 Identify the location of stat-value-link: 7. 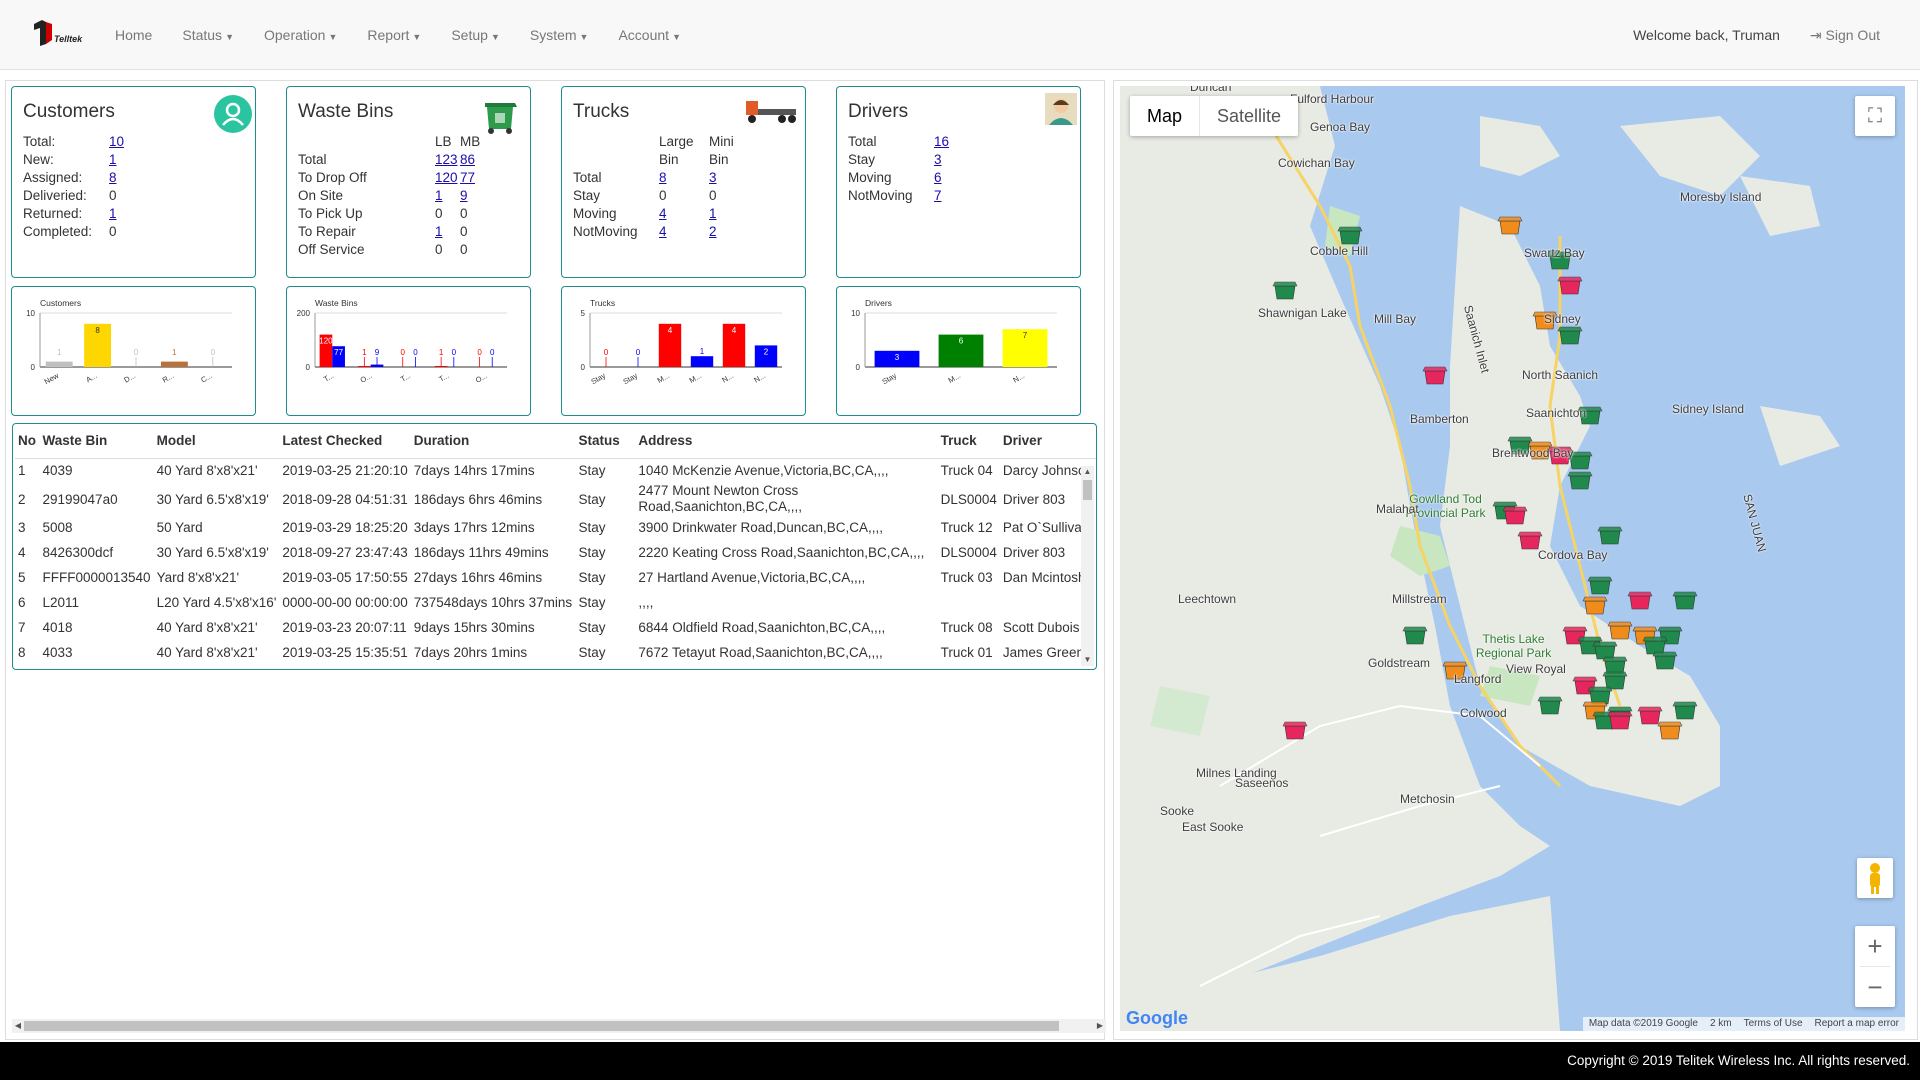
(938, 195).